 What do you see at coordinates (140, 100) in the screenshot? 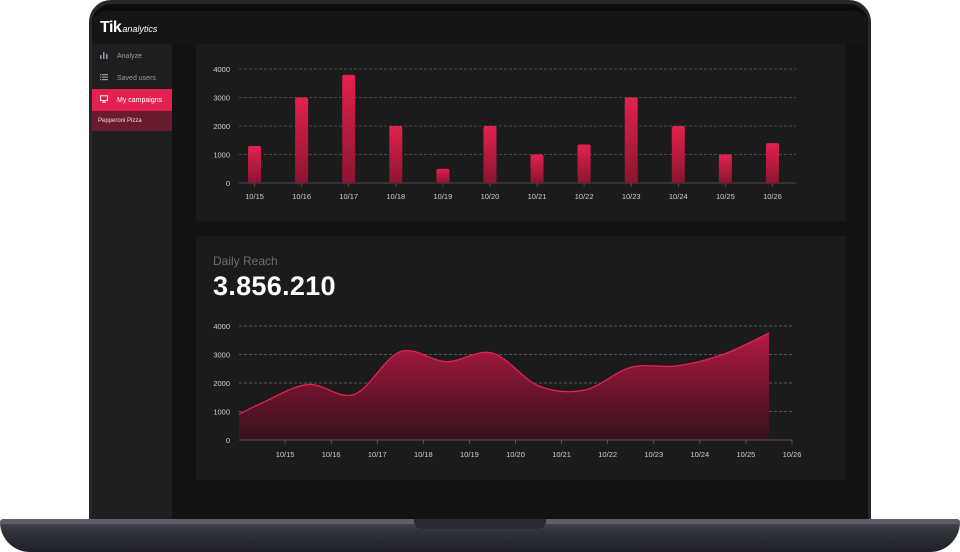
I see `sidebar-item-label: My campaigns` at bounding box center [140, 100].